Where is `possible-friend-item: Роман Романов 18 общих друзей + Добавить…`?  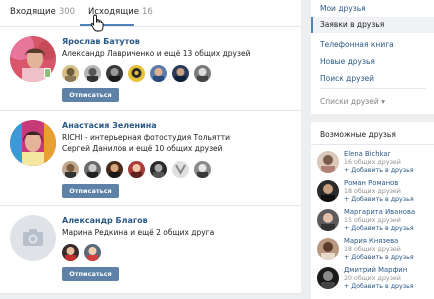 possible-friend-item: Роман Романов 18 общих друзей + Добавить… is located at coordinates (372, 195).